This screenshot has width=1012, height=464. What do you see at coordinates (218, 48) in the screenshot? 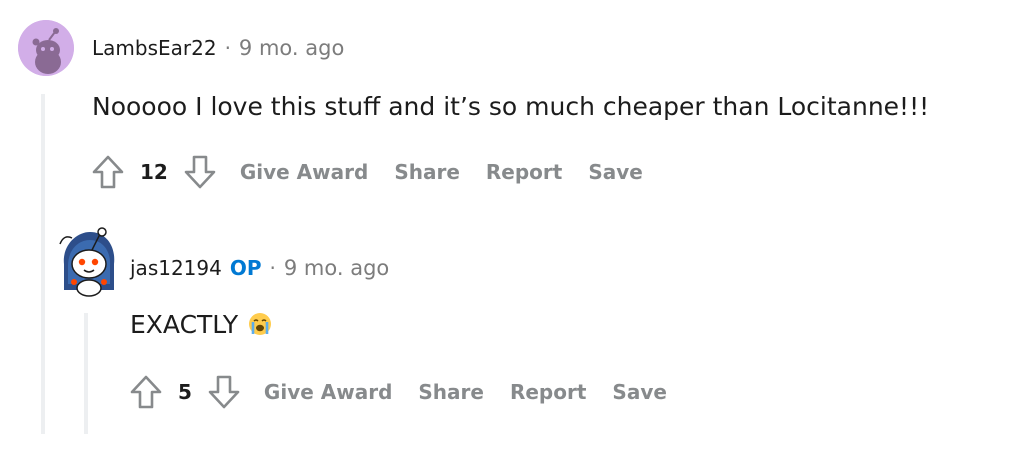
I see `comment-meta: LambsEar22 · 9 mo. ago` at bounding box center [218, 48].